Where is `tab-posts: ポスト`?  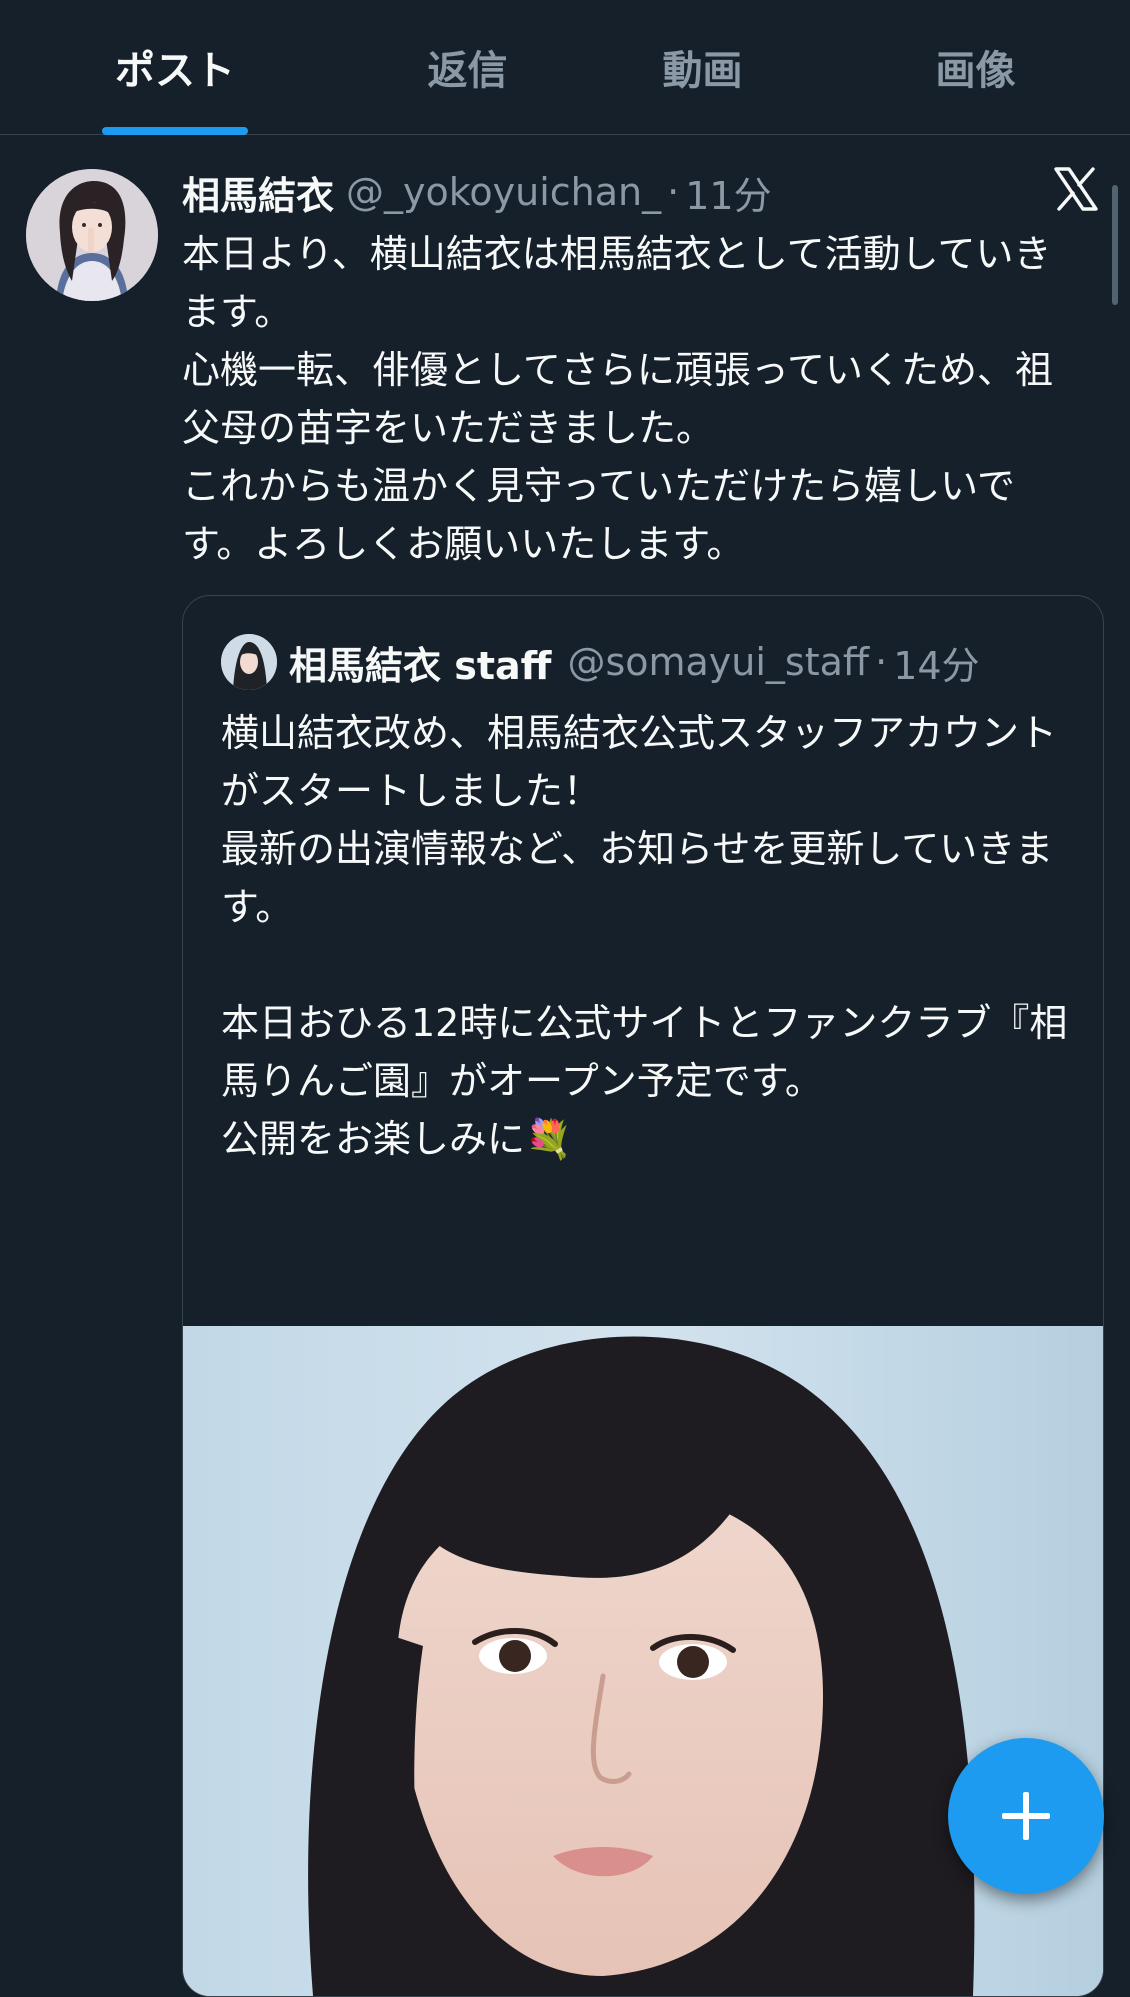 tab-posts: ポスト is located at coordinates (175, 67).